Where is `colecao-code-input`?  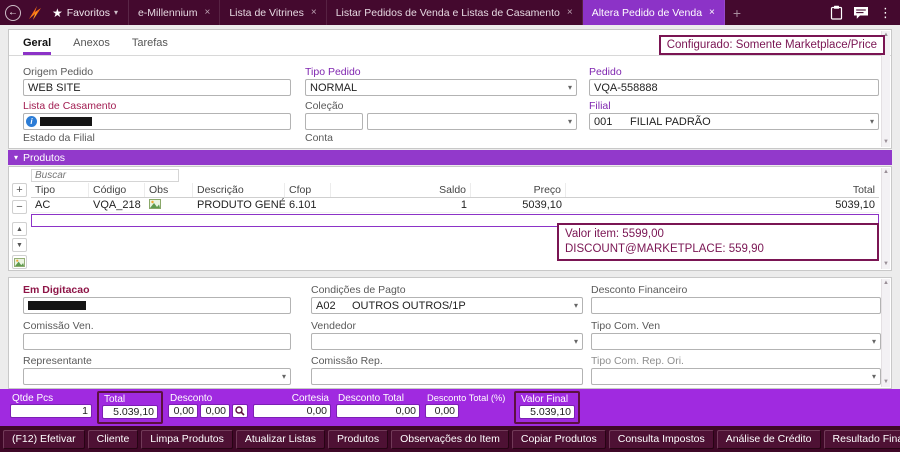 colecao-code-input is located at coordinates (334, 121).